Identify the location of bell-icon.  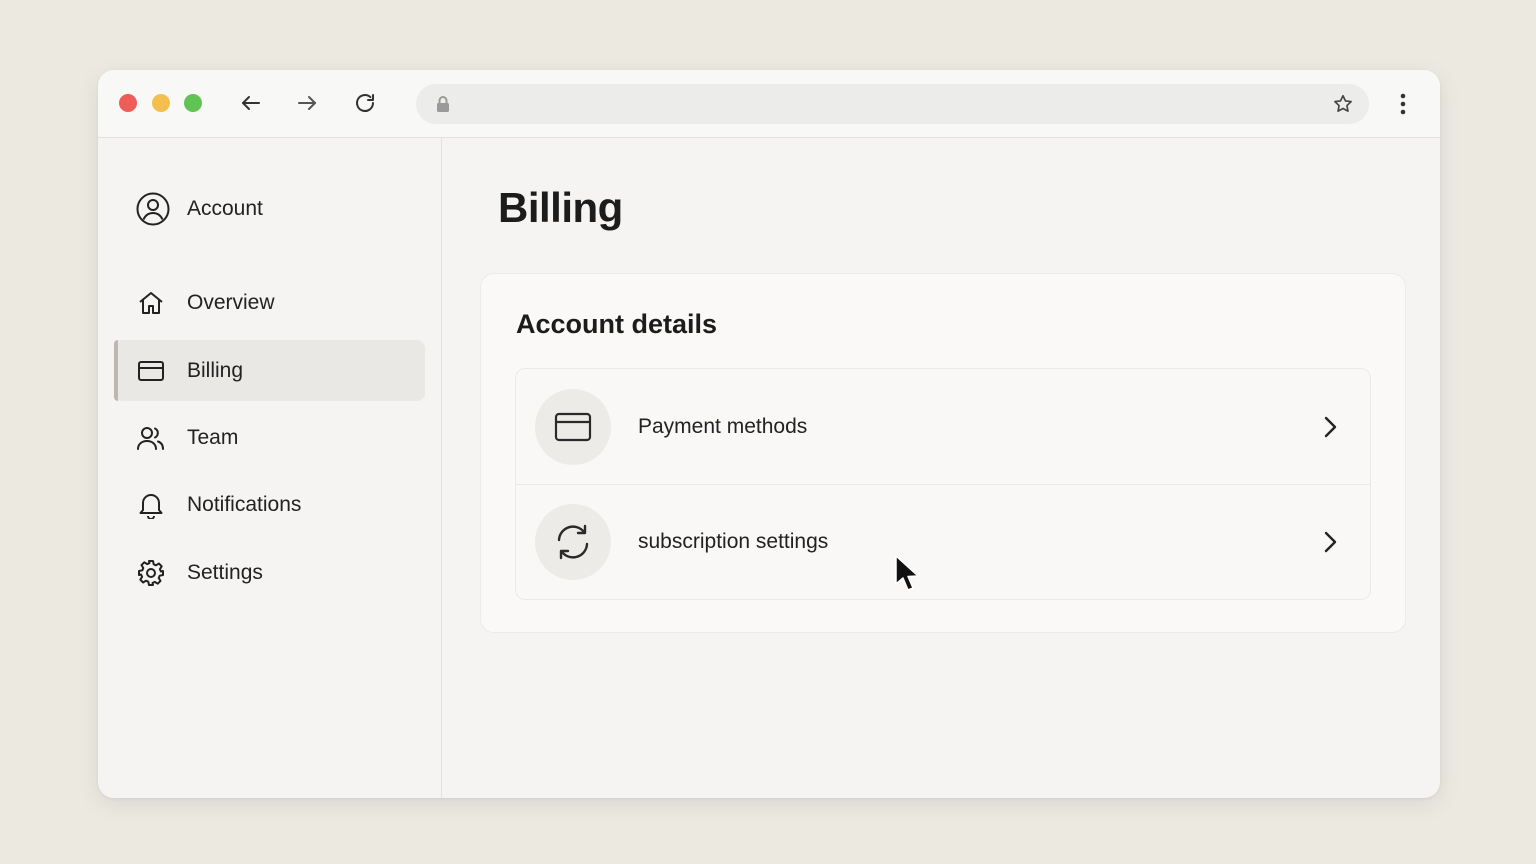
(151, 505).